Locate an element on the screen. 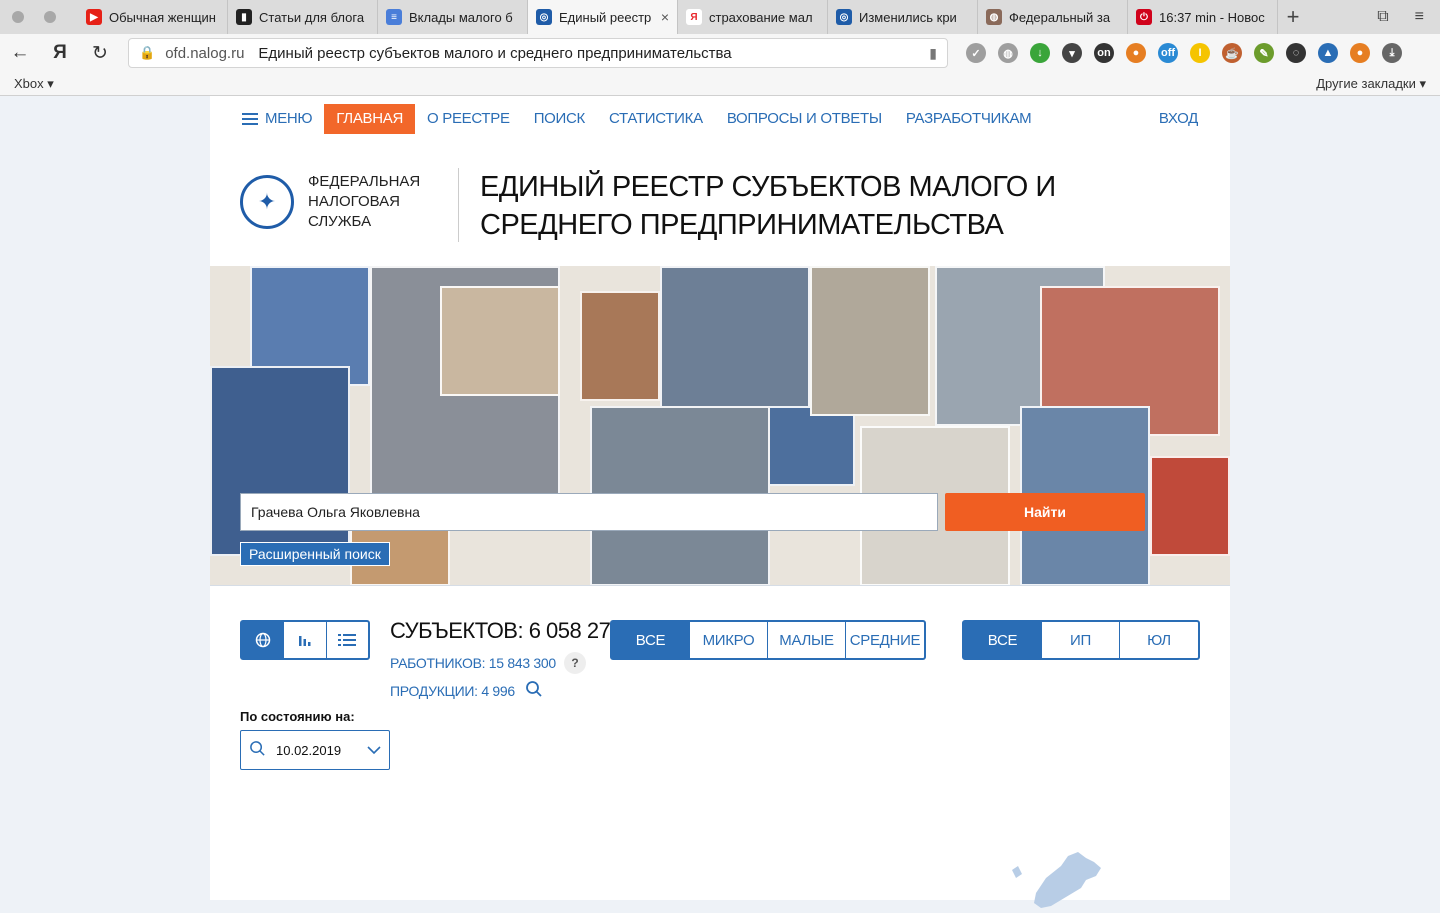 This screenshot has width=1440, height=913. chart-view-icon is located at coordinates (305, 640).